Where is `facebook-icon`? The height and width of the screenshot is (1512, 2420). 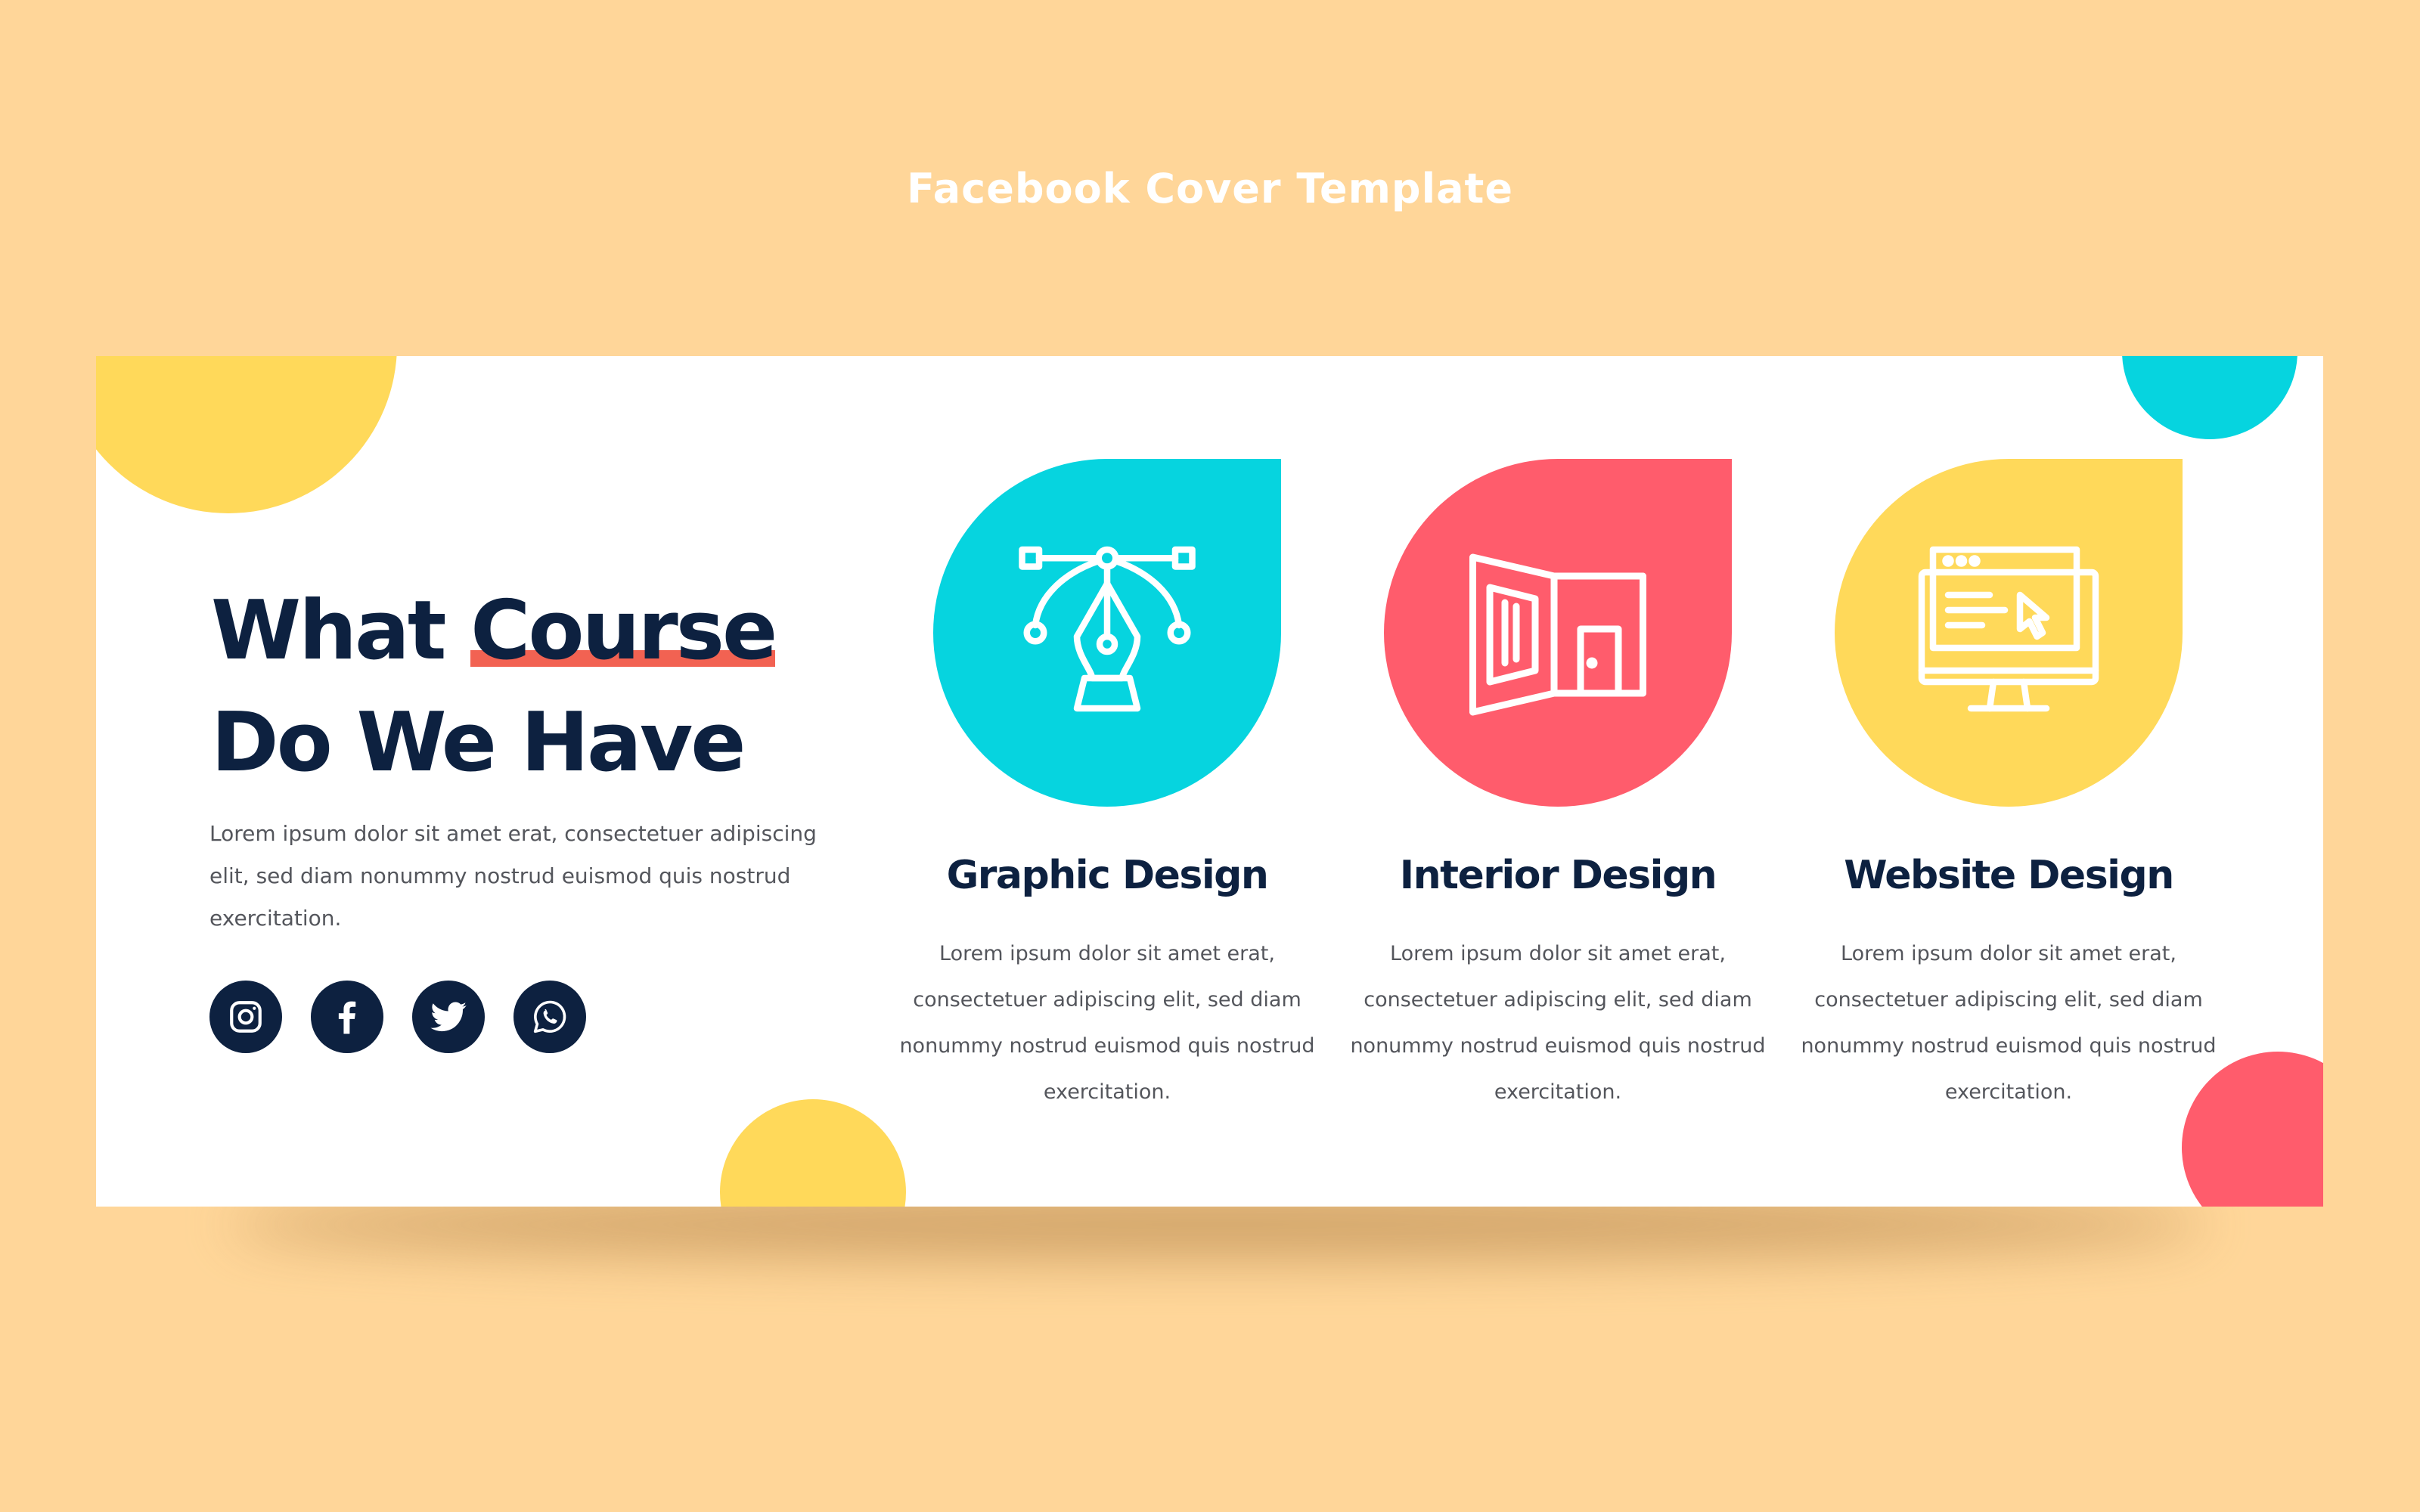 facebook-icon is located at coordinates (347, 1018).